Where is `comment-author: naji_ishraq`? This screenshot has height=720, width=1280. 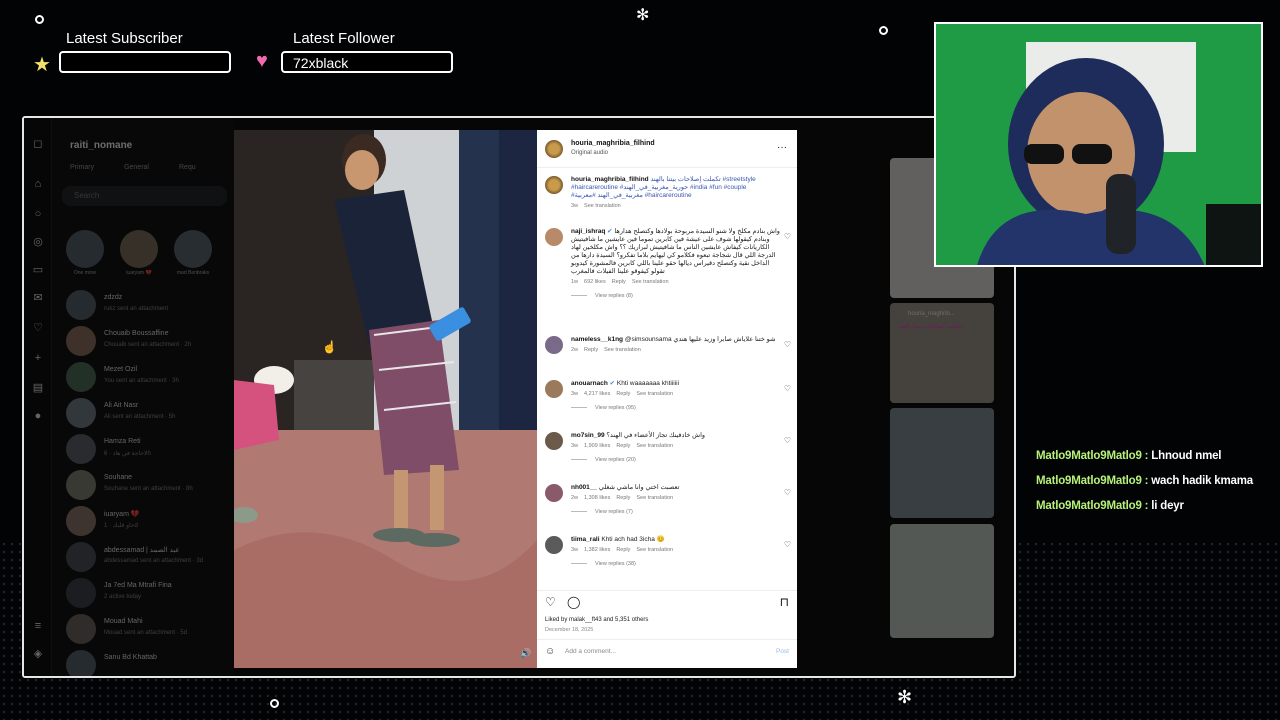 comment-author: naji_ishraq is located at coordinates (588, 231).